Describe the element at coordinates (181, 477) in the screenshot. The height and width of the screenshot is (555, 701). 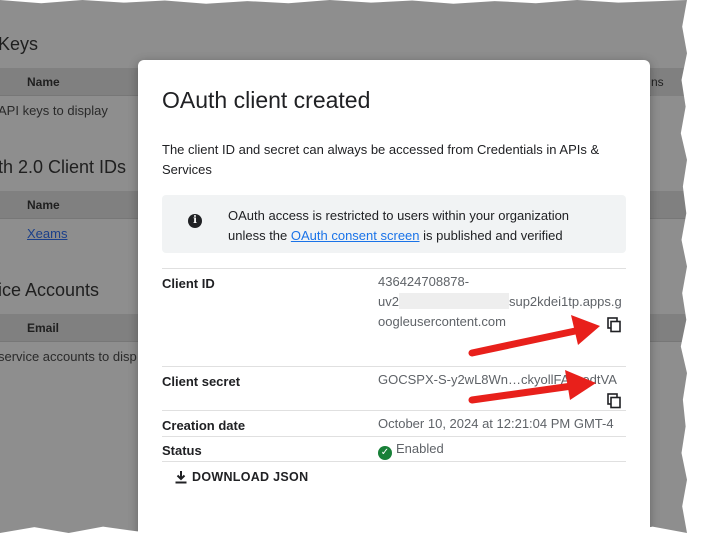
I see `download-icon` at that location.